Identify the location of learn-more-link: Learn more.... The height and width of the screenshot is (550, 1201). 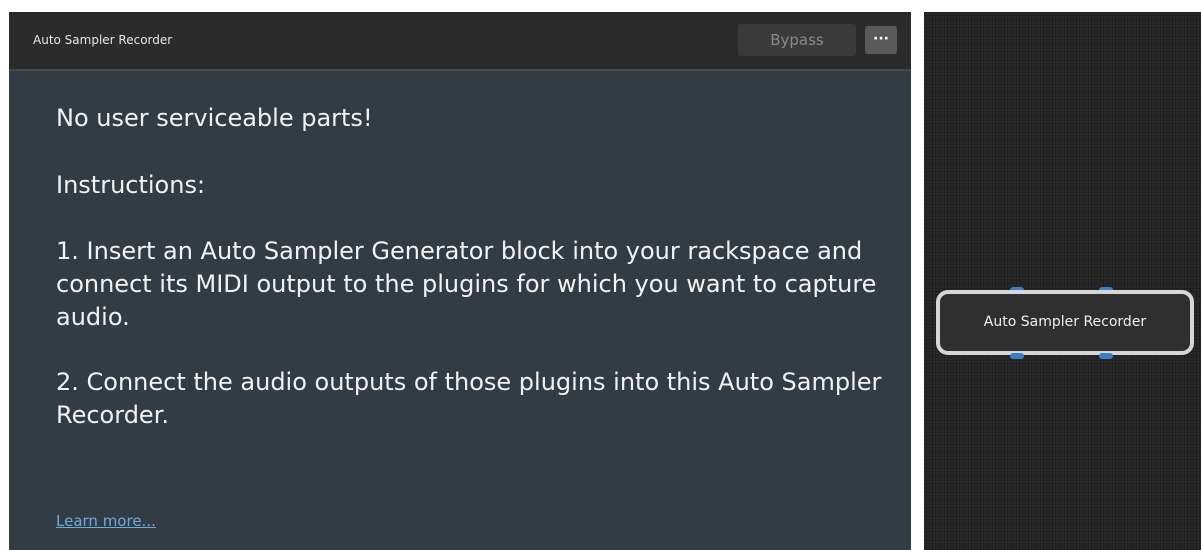
(106, 521).